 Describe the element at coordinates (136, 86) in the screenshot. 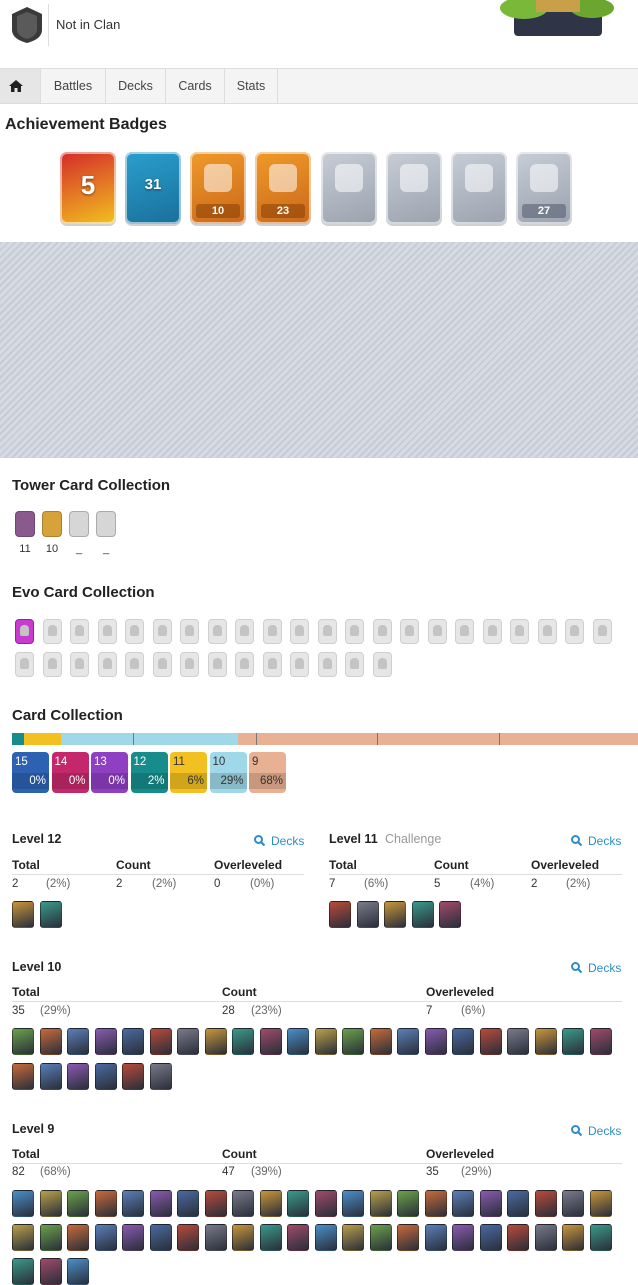

I see `tab-decks: Decks` at that location.